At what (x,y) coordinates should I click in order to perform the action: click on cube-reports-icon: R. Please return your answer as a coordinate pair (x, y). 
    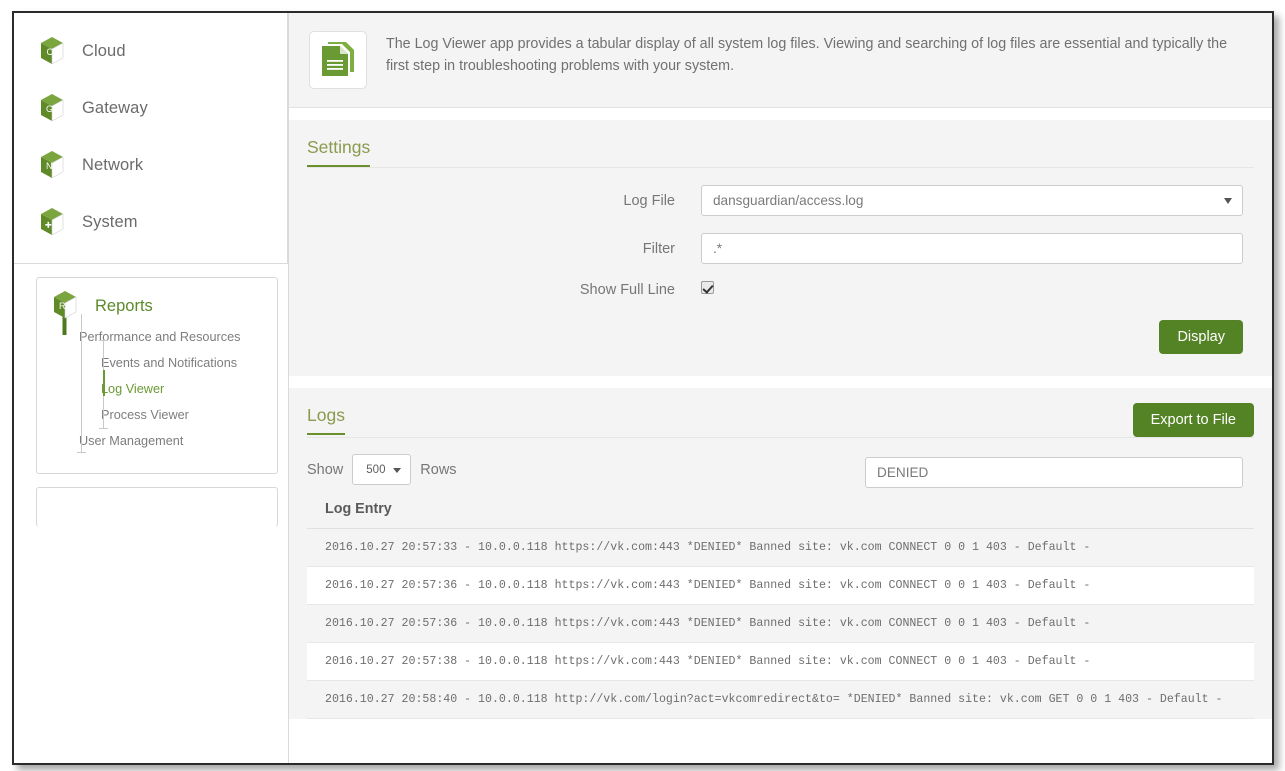
    Looking at the image, I should click on (65, 312).